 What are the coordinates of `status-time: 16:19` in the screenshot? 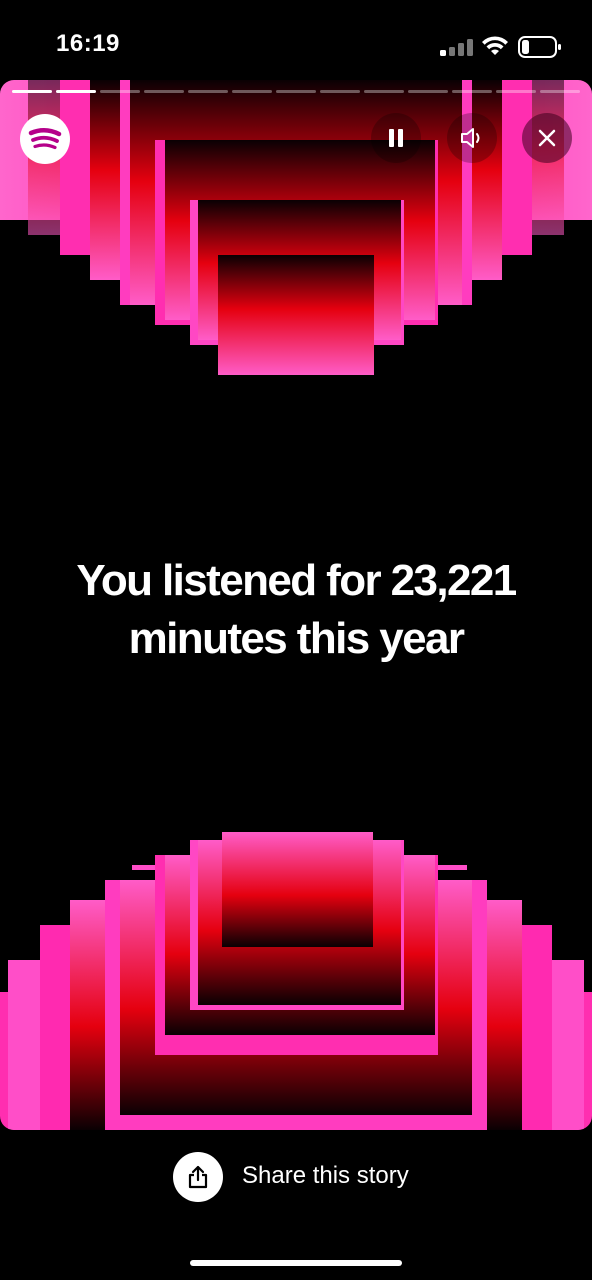 It's located at (88, 43).